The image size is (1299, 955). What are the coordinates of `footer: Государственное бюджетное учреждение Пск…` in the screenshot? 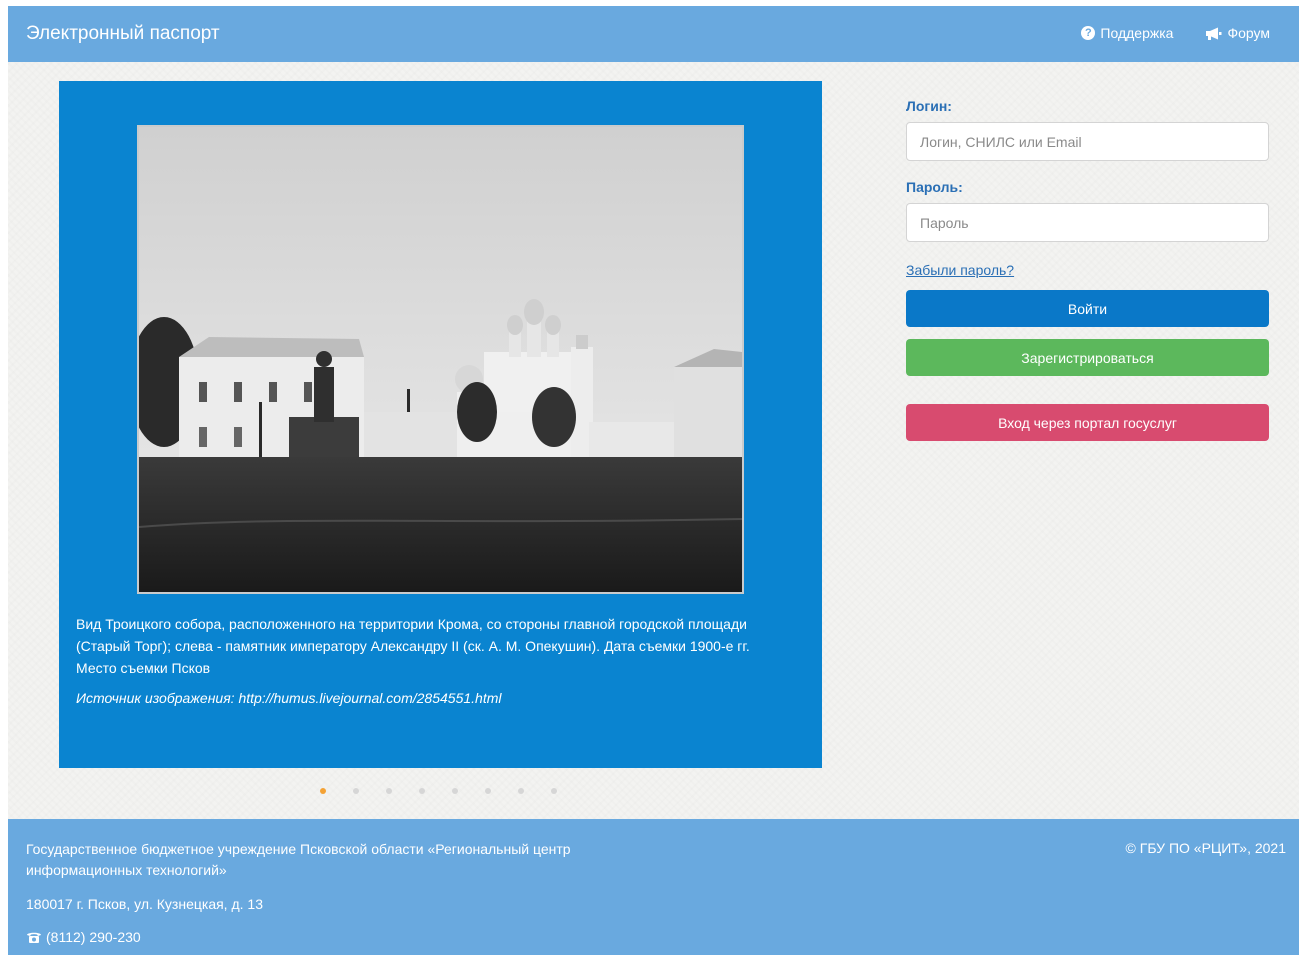 It's located at (653, 887).